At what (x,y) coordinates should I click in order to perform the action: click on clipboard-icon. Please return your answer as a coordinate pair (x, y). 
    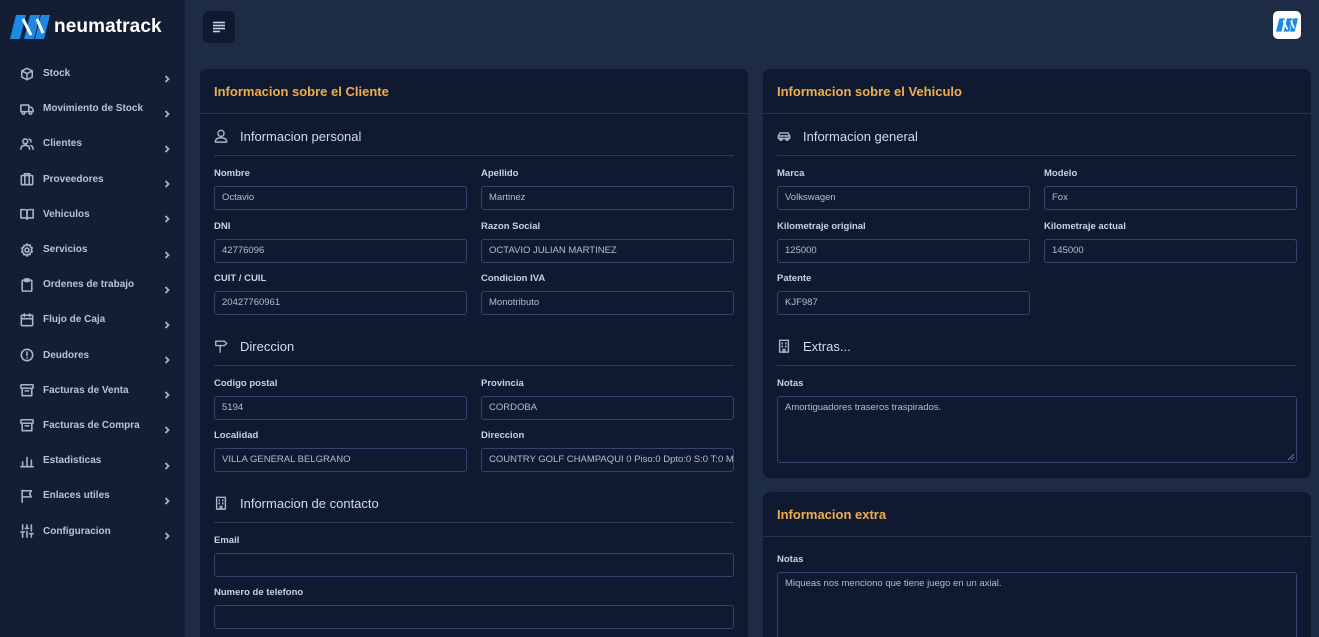
    Looking at the image, I should click on (27, 284).